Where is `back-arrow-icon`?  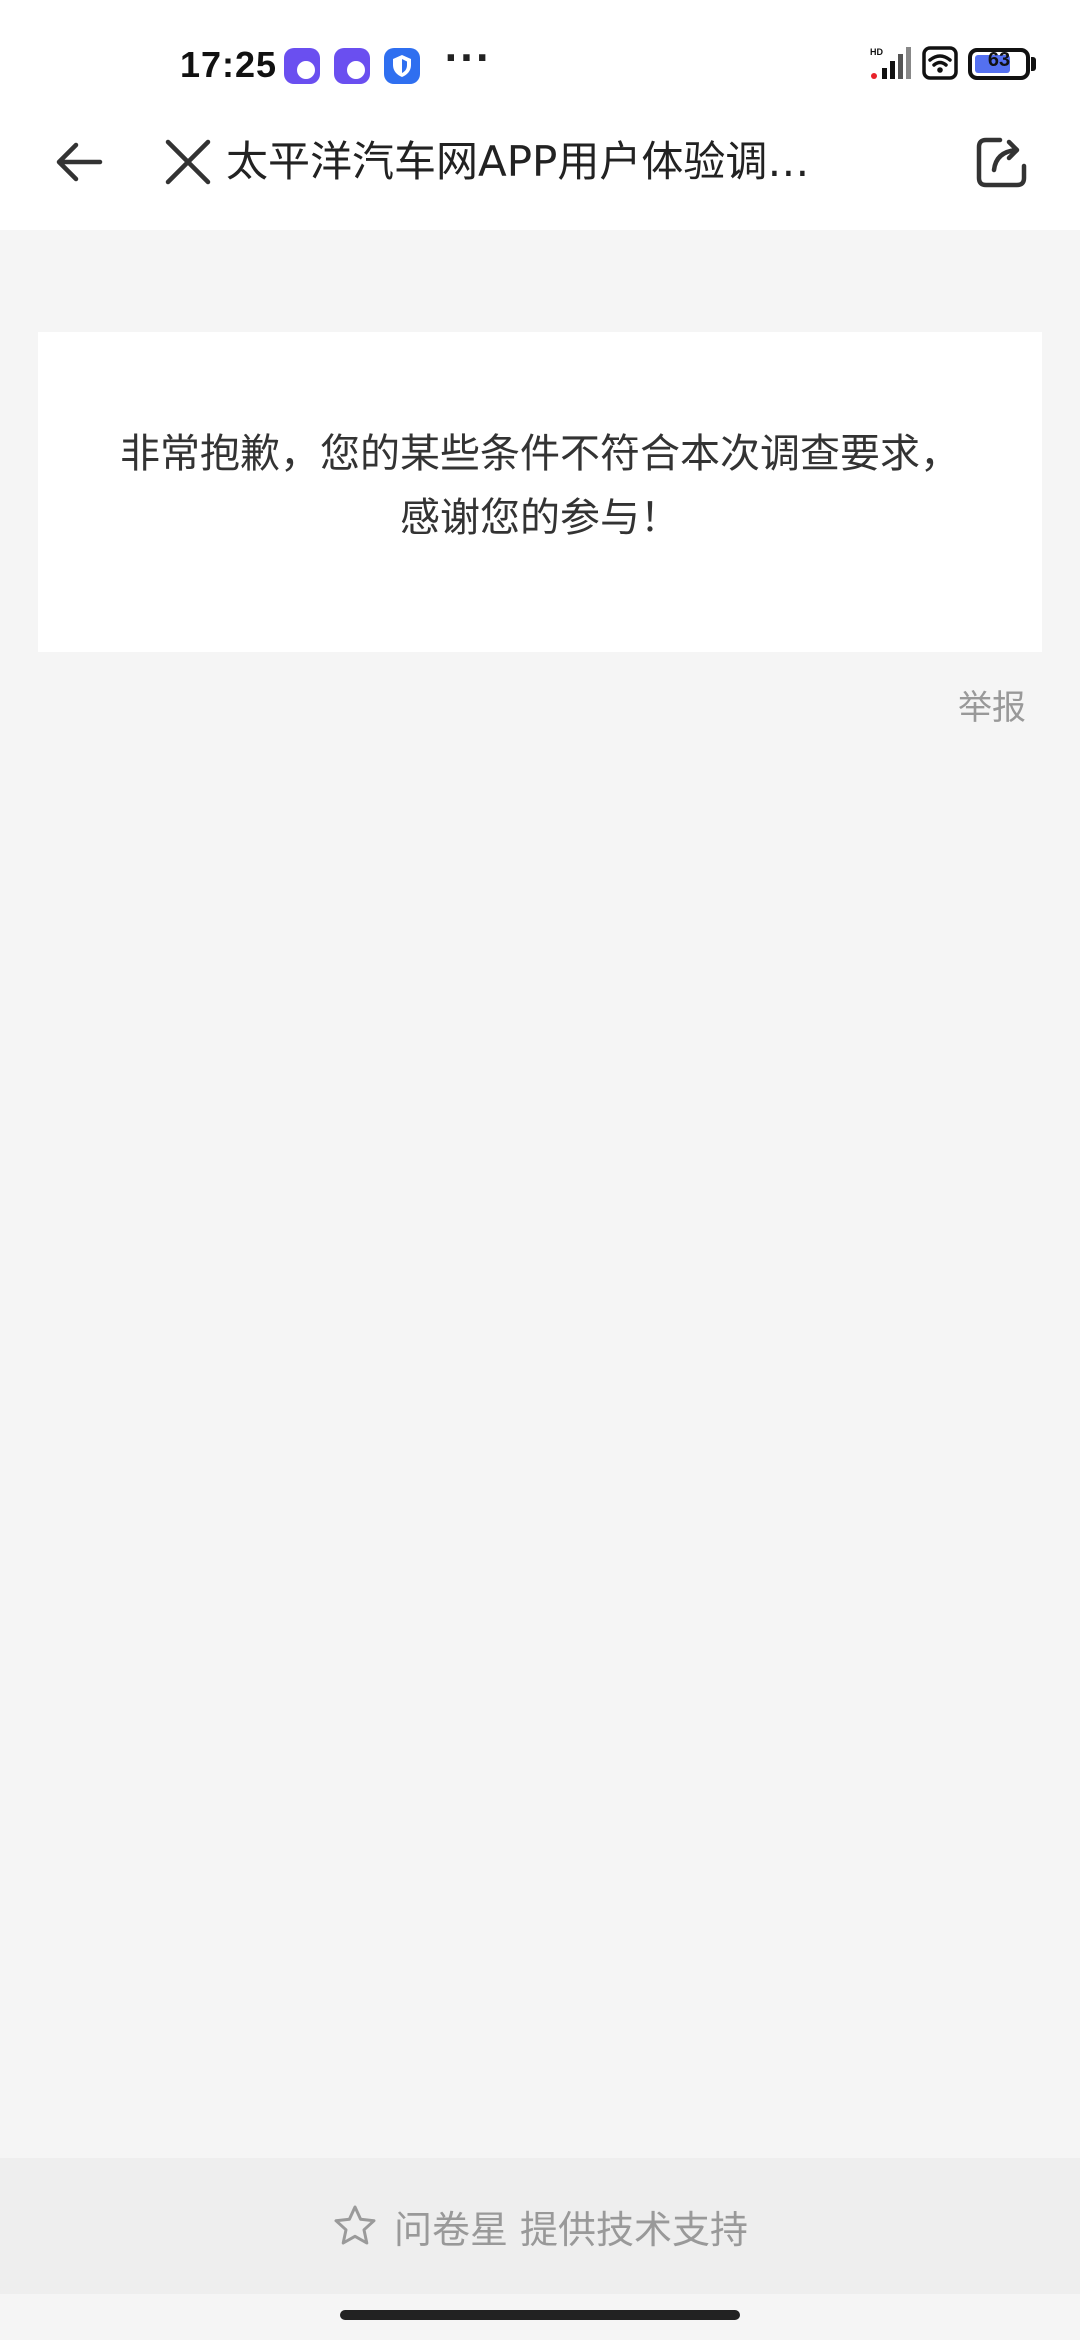
back-arrow-icon is located at coordinates (80, 162).